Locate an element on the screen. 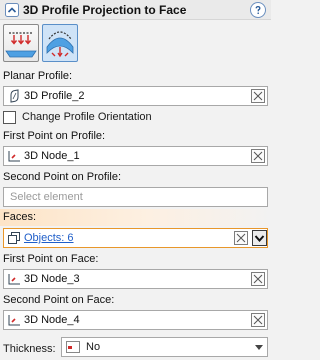 The height and width of the screenshot is (360, 320). projection-normal-icon is located at coordinates (60, 44).